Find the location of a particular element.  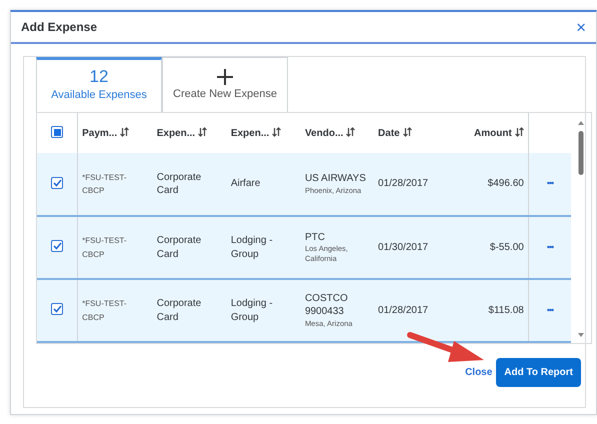

dialog-title: Add Expense is located at coordinates (59, 27).